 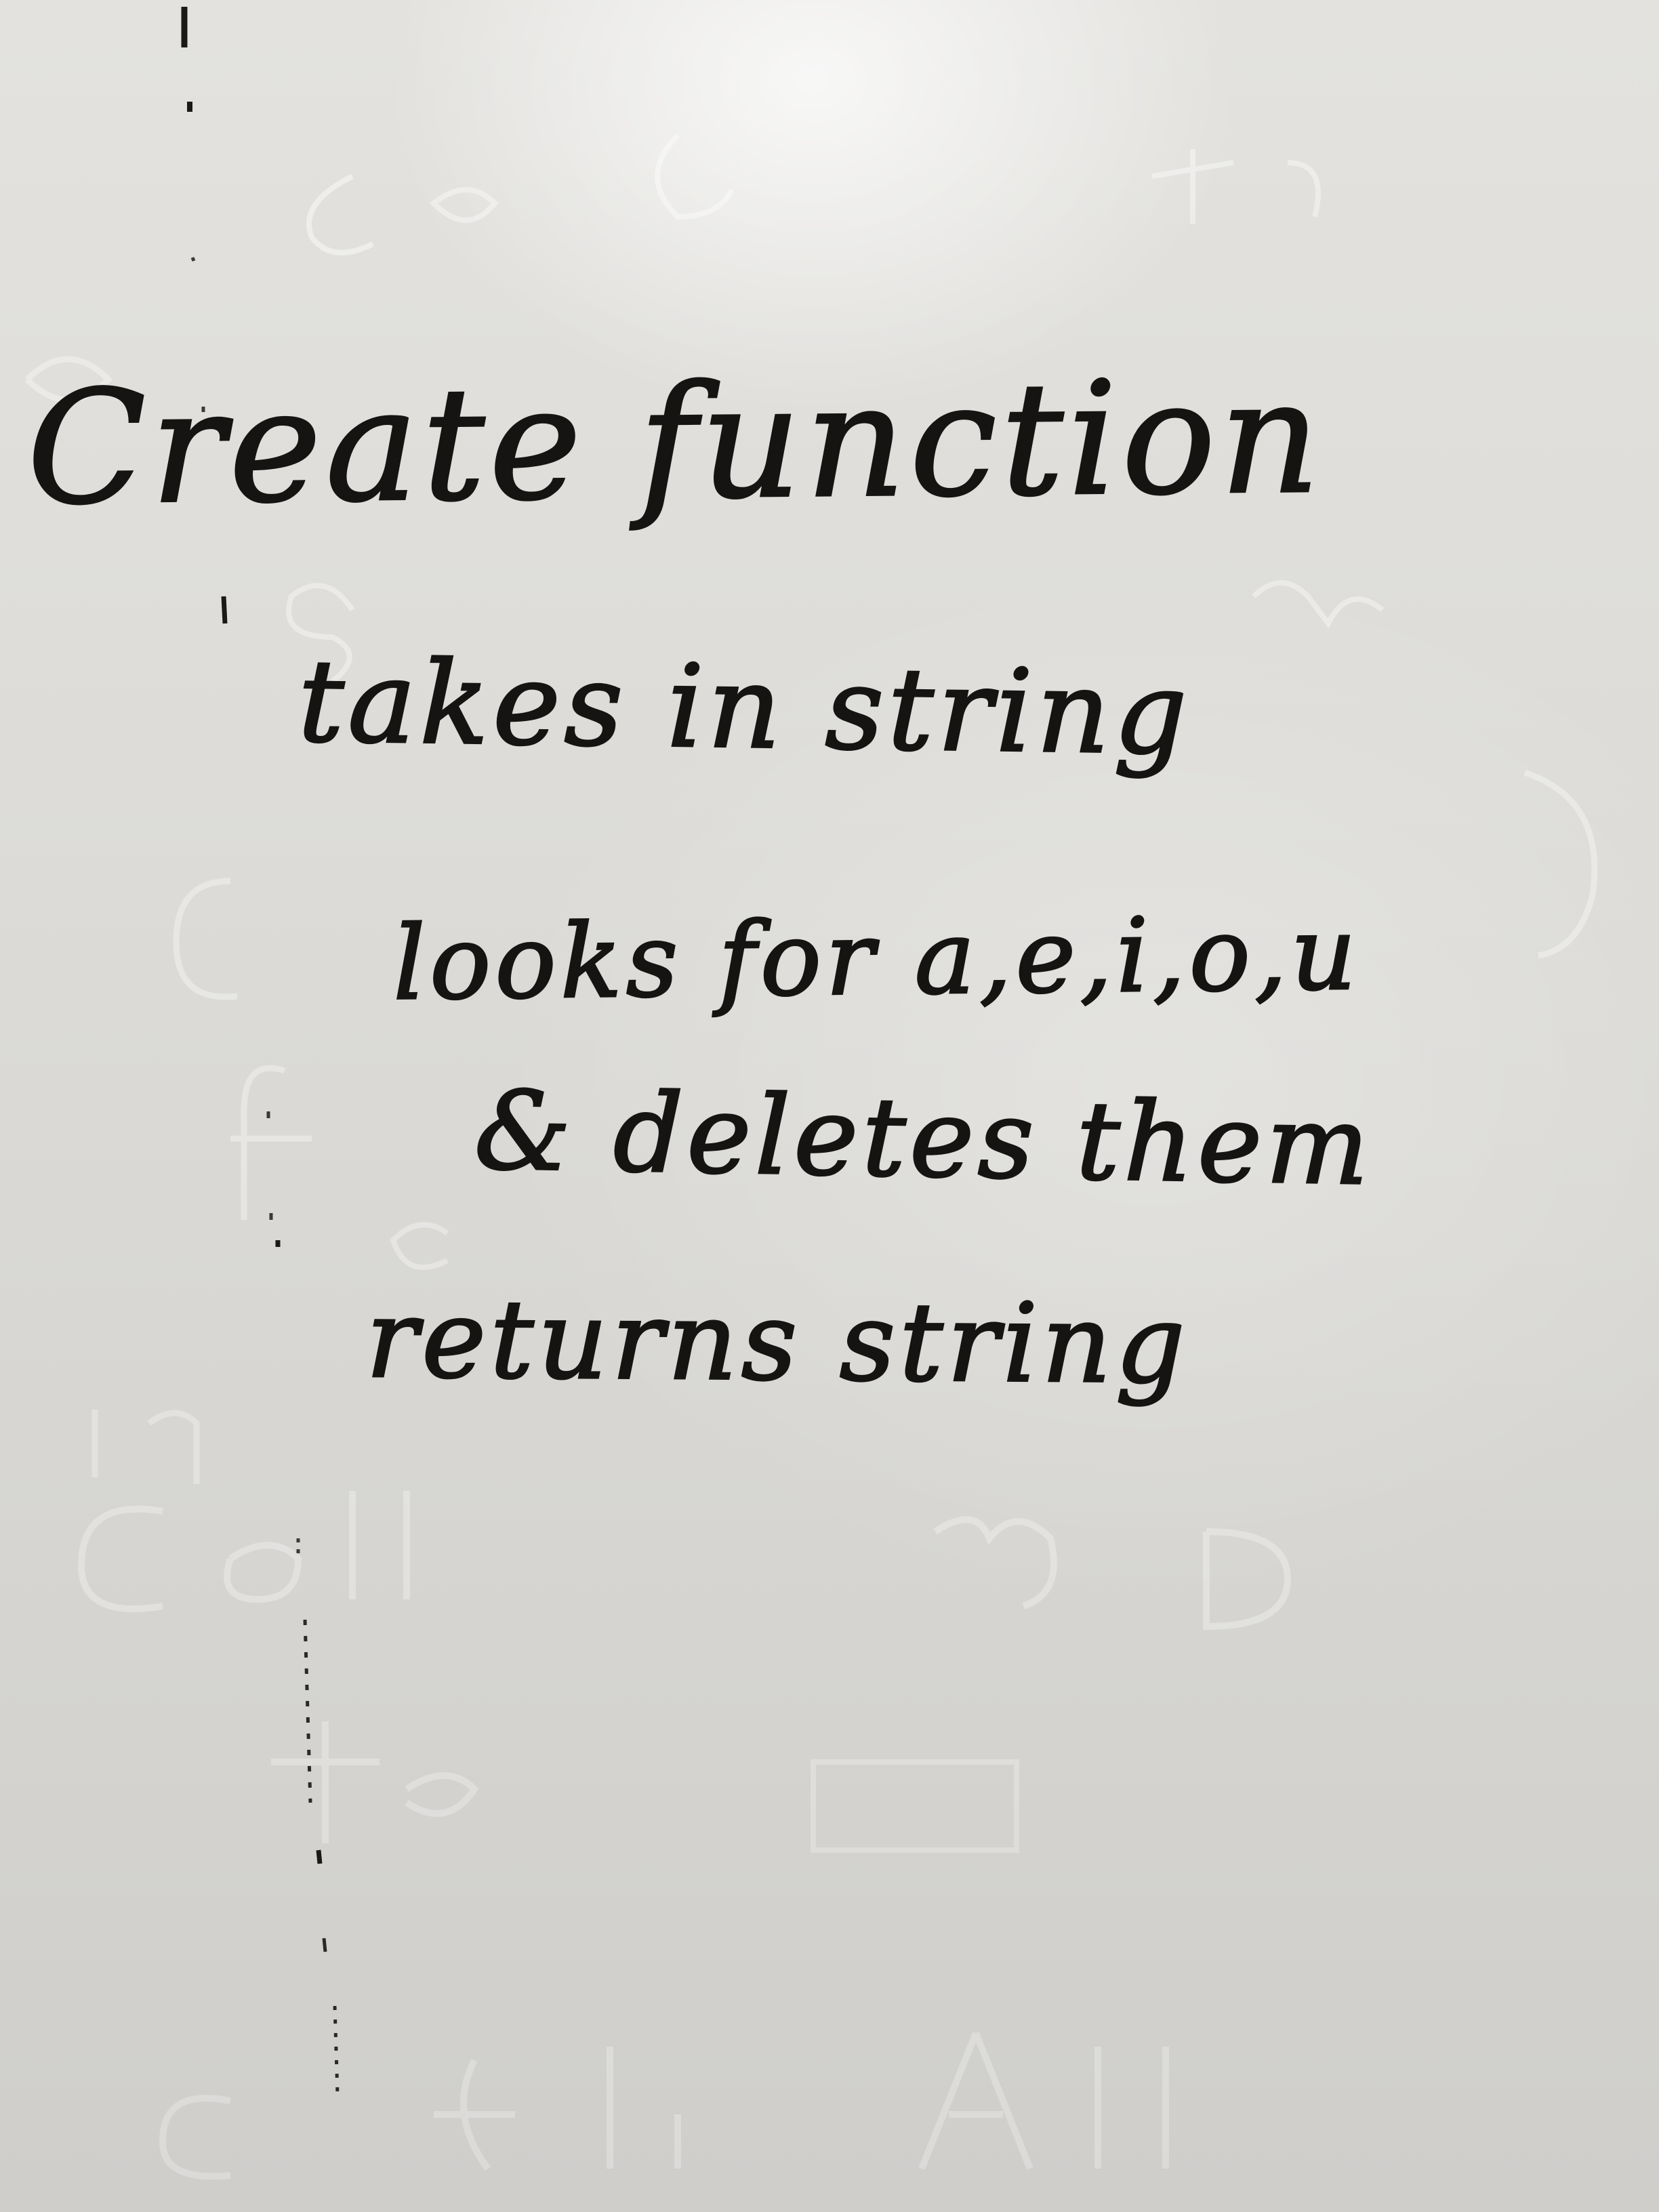 I want to click on whiteboard-line-2: takes in string, so click(x=745, y=708).